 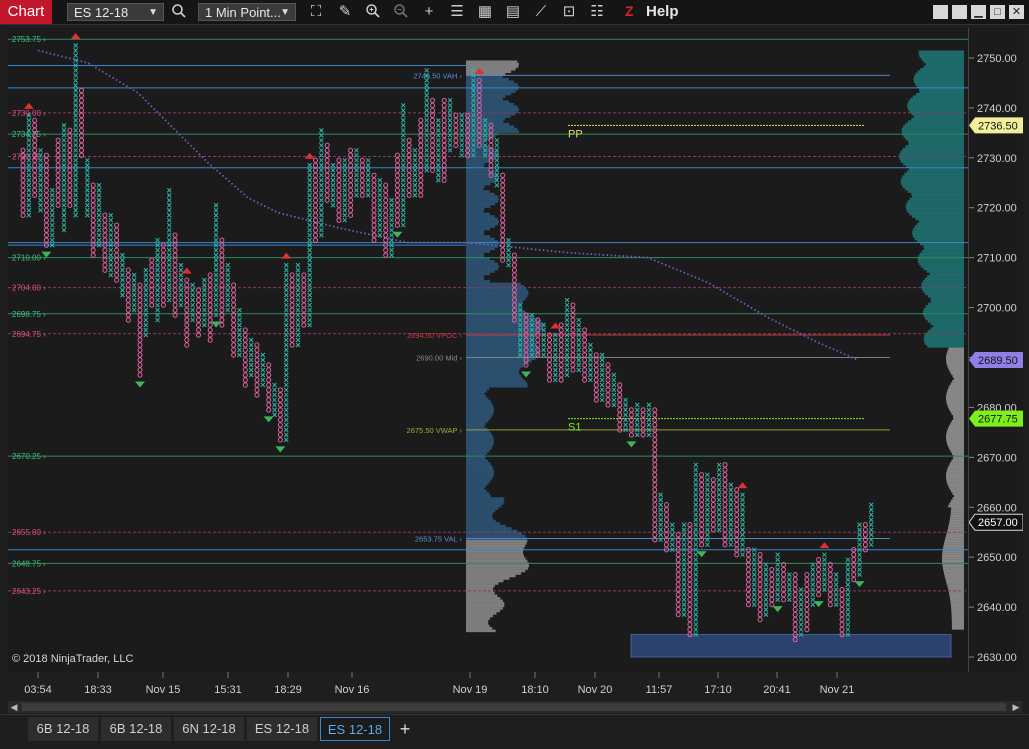 What do you see at coordinates (274, 400) in the screenshot?
I see `pnf-x-column` at bounding box center [274, 400].